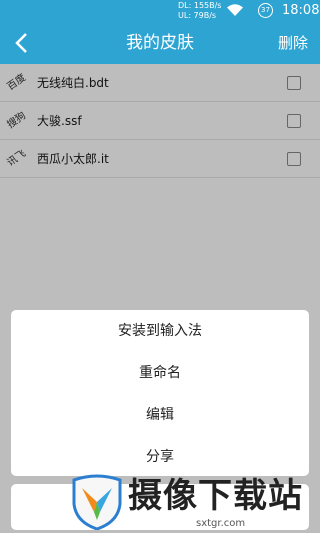  I want to click on upload-speed: UL: 79B/s, so click(197, 15).